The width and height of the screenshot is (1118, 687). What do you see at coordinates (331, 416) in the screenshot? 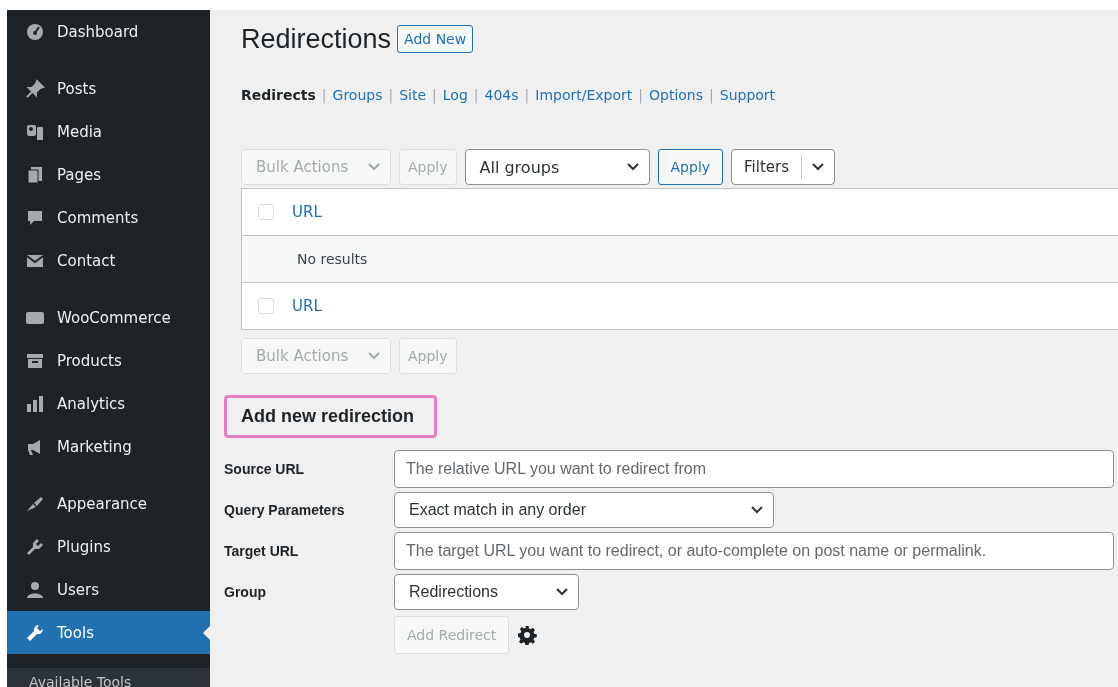
I see `section-heading: Add new redirection` at bounding box center [331, 416].